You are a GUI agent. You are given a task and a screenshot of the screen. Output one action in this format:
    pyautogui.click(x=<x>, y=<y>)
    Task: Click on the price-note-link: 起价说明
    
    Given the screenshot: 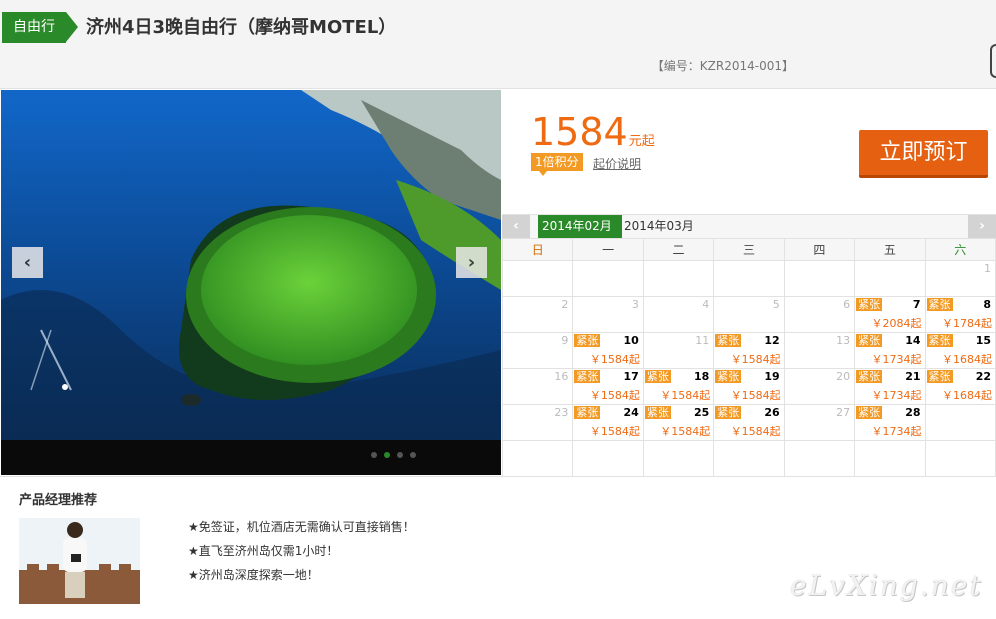 What is the action you would take?
    pyautogui.click(x=617, y=163)
    